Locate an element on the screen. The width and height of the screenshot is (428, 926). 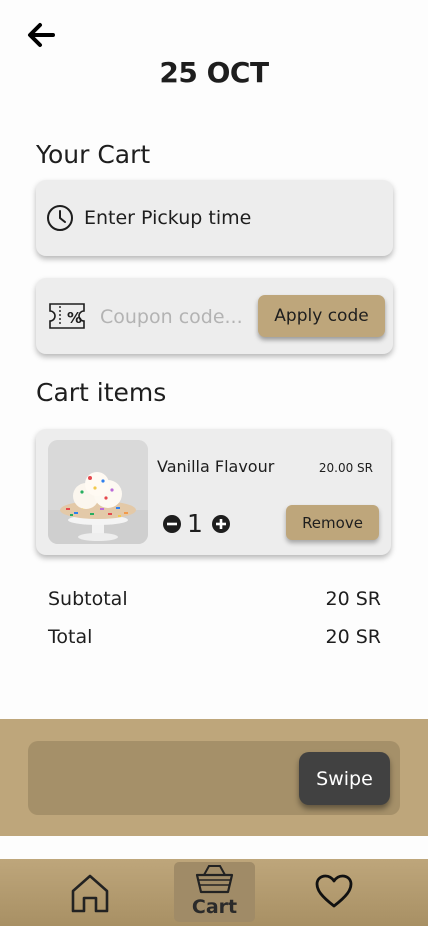
home-icon is located at coordinates (90, 893).